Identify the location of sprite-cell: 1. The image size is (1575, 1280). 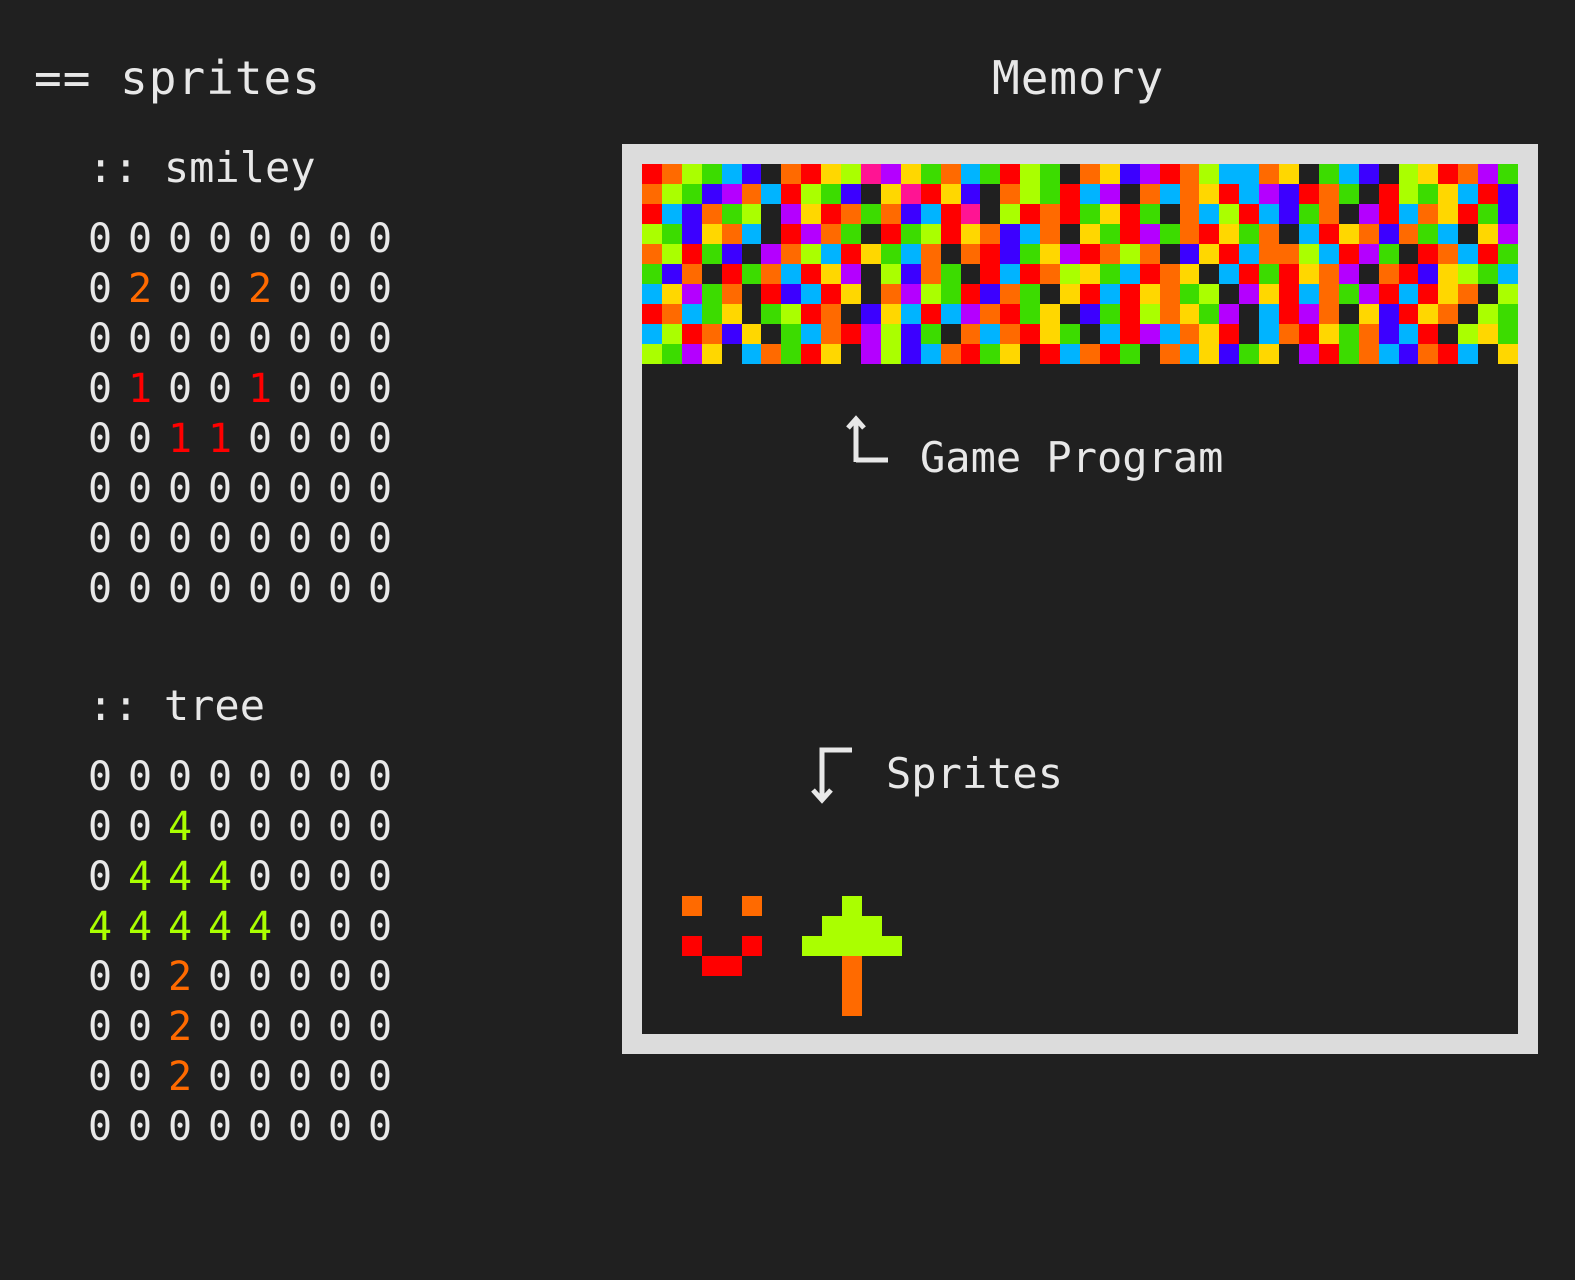
(140, 389).